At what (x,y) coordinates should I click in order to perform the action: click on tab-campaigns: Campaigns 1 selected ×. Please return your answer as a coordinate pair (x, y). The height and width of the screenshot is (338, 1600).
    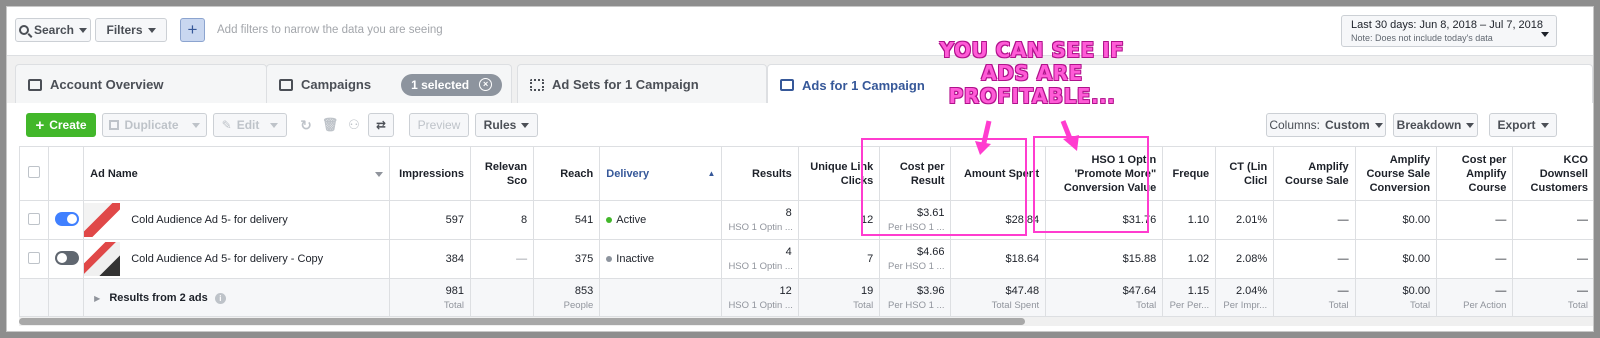
    Looking at the image, I should click on (389, 84).